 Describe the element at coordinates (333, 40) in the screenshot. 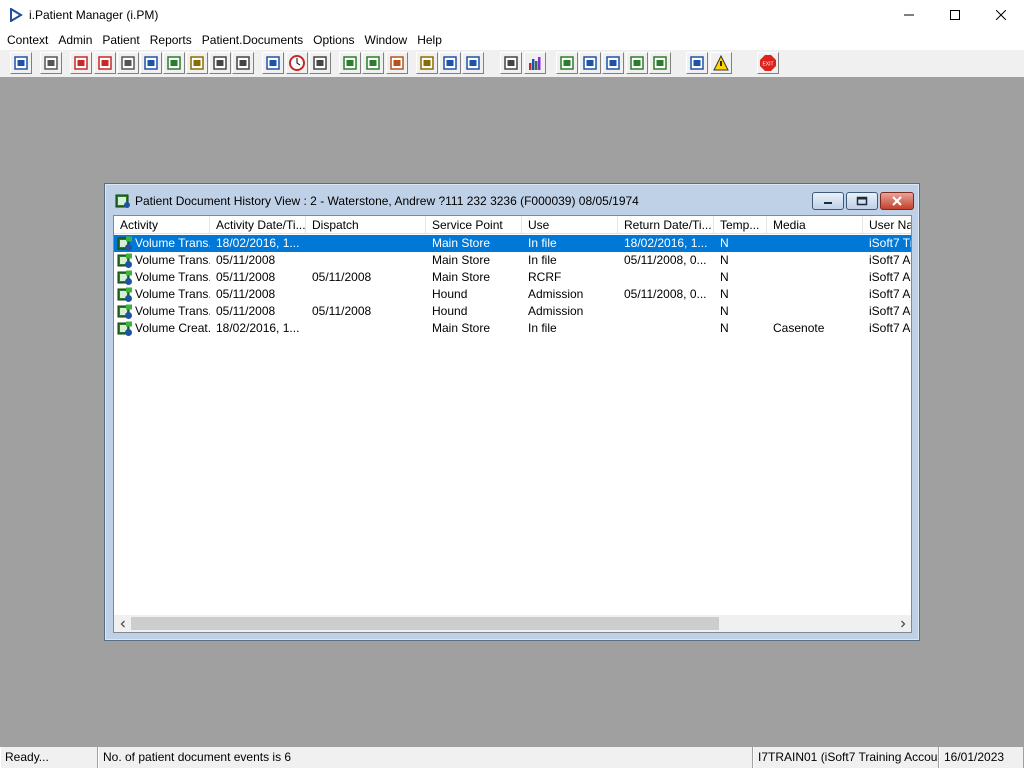

I see `menu-options: Options` at that location.